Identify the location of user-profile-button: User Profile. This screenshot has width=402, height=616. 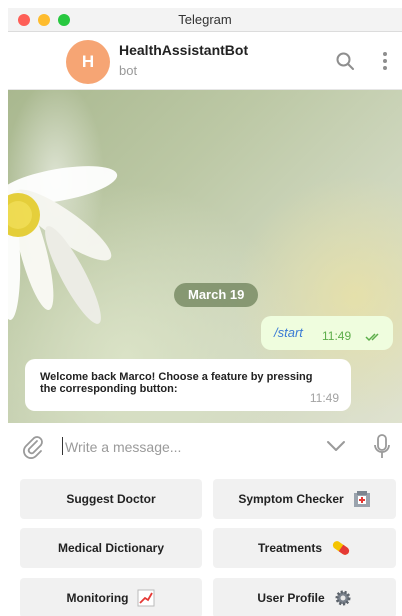
(304, 597).